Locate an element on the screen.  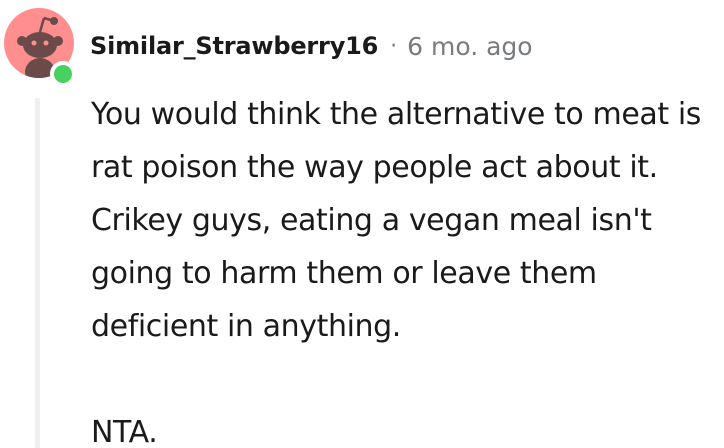
comment-paragraph: NTA. is located at coordinates (124, 431).